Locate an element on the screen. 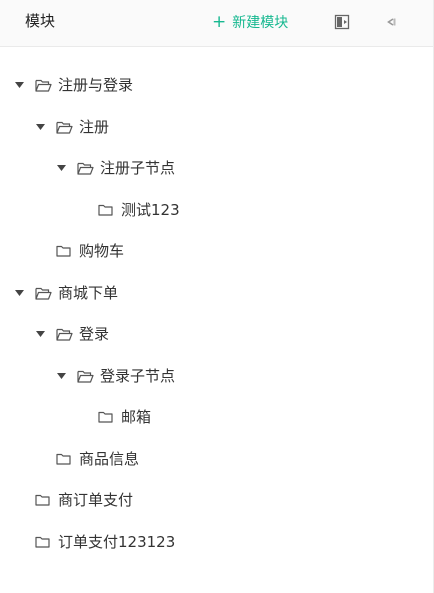 The width and height of the screenshot is (434, 593). add-module-label: 新建模块 is located at coordinates (260, 23).